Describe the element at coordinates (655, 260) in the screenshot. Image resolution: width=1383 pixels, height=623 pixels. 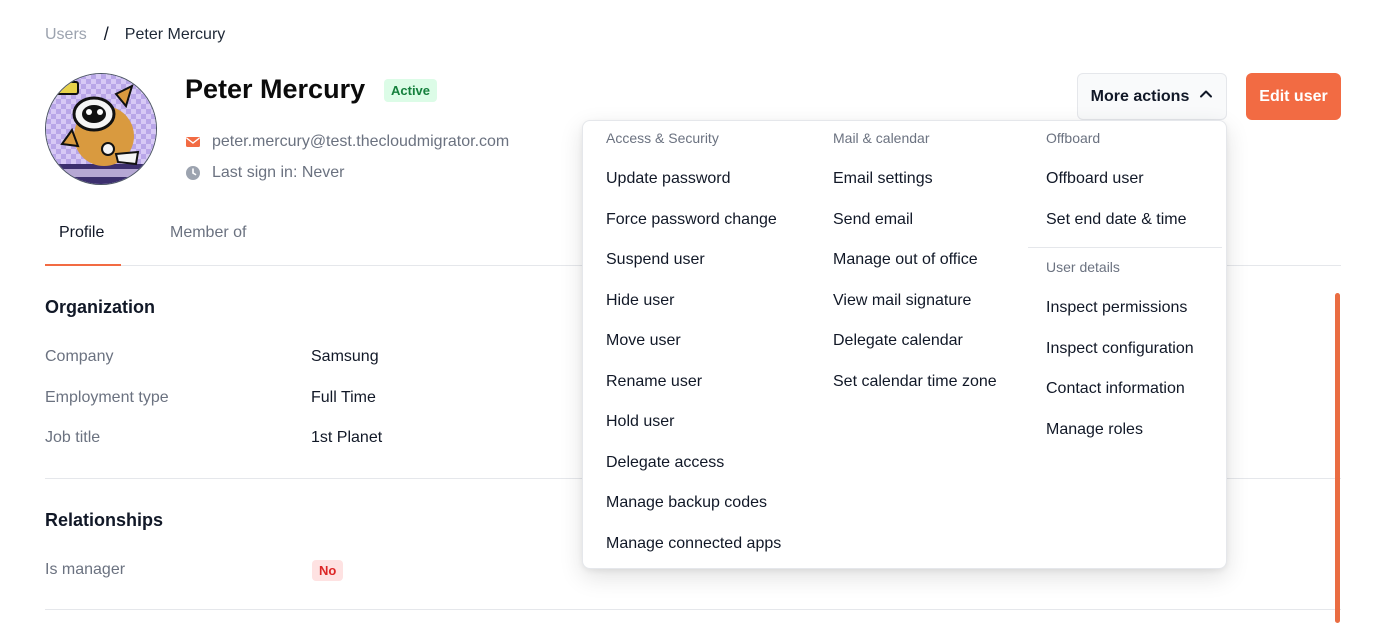
I see `menu-item-suspend-user: Suspend user` at that location.